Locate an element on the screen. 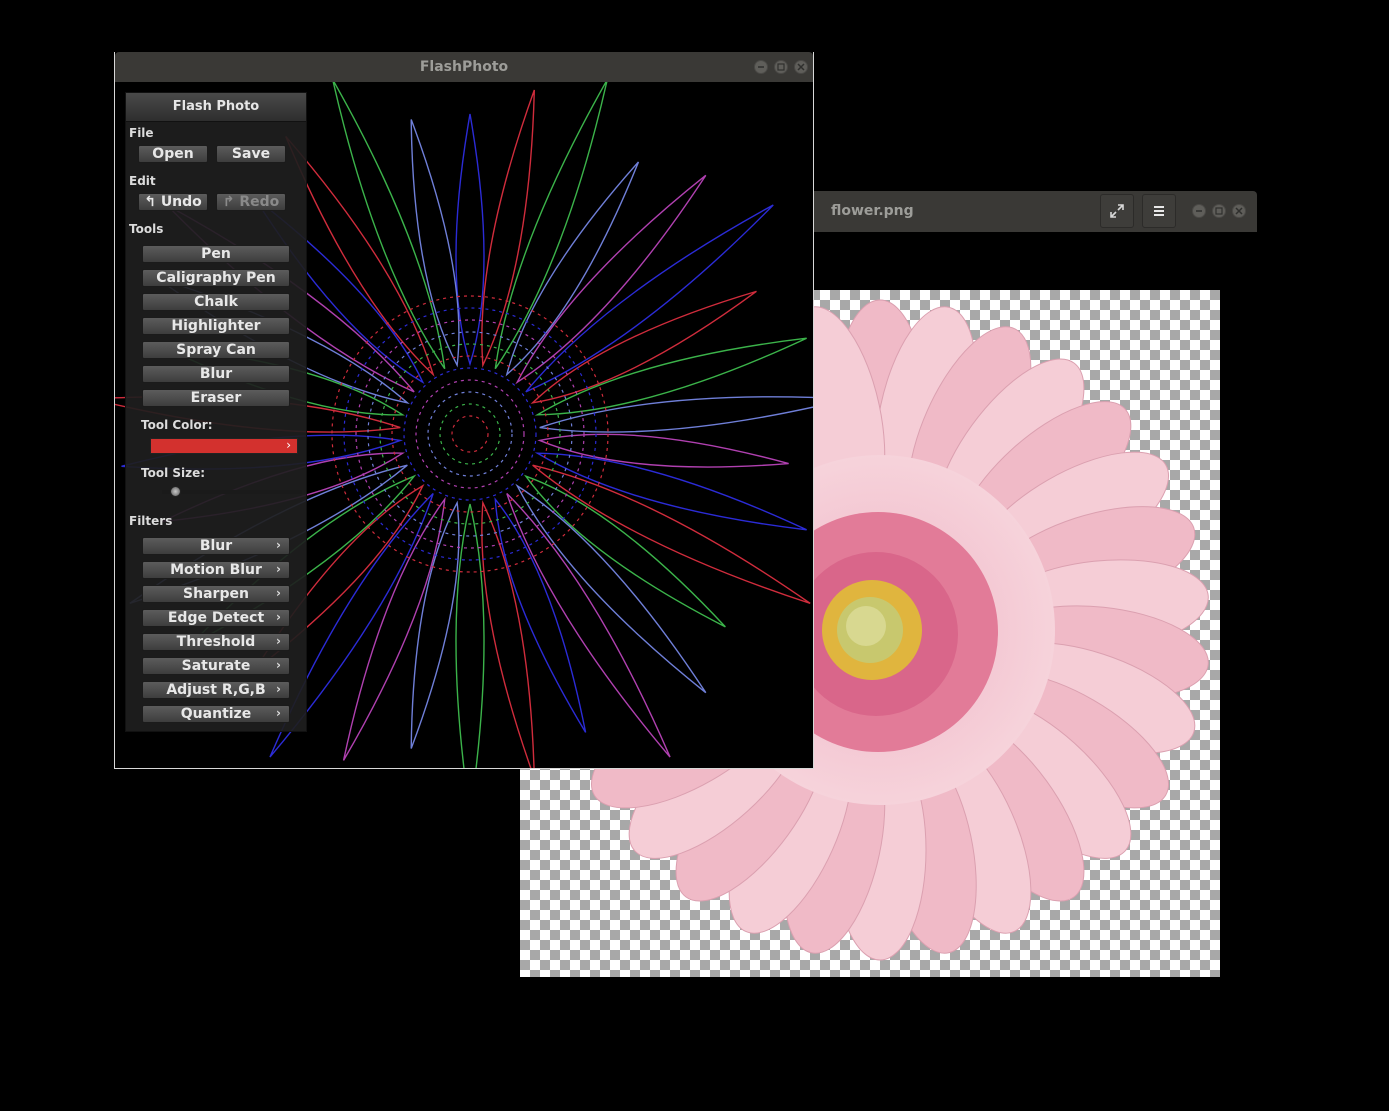 The height and width of the screenshot is (1111, 1389). filter-sharpen-button: Sharpen › is located at coordinates (216, 594).